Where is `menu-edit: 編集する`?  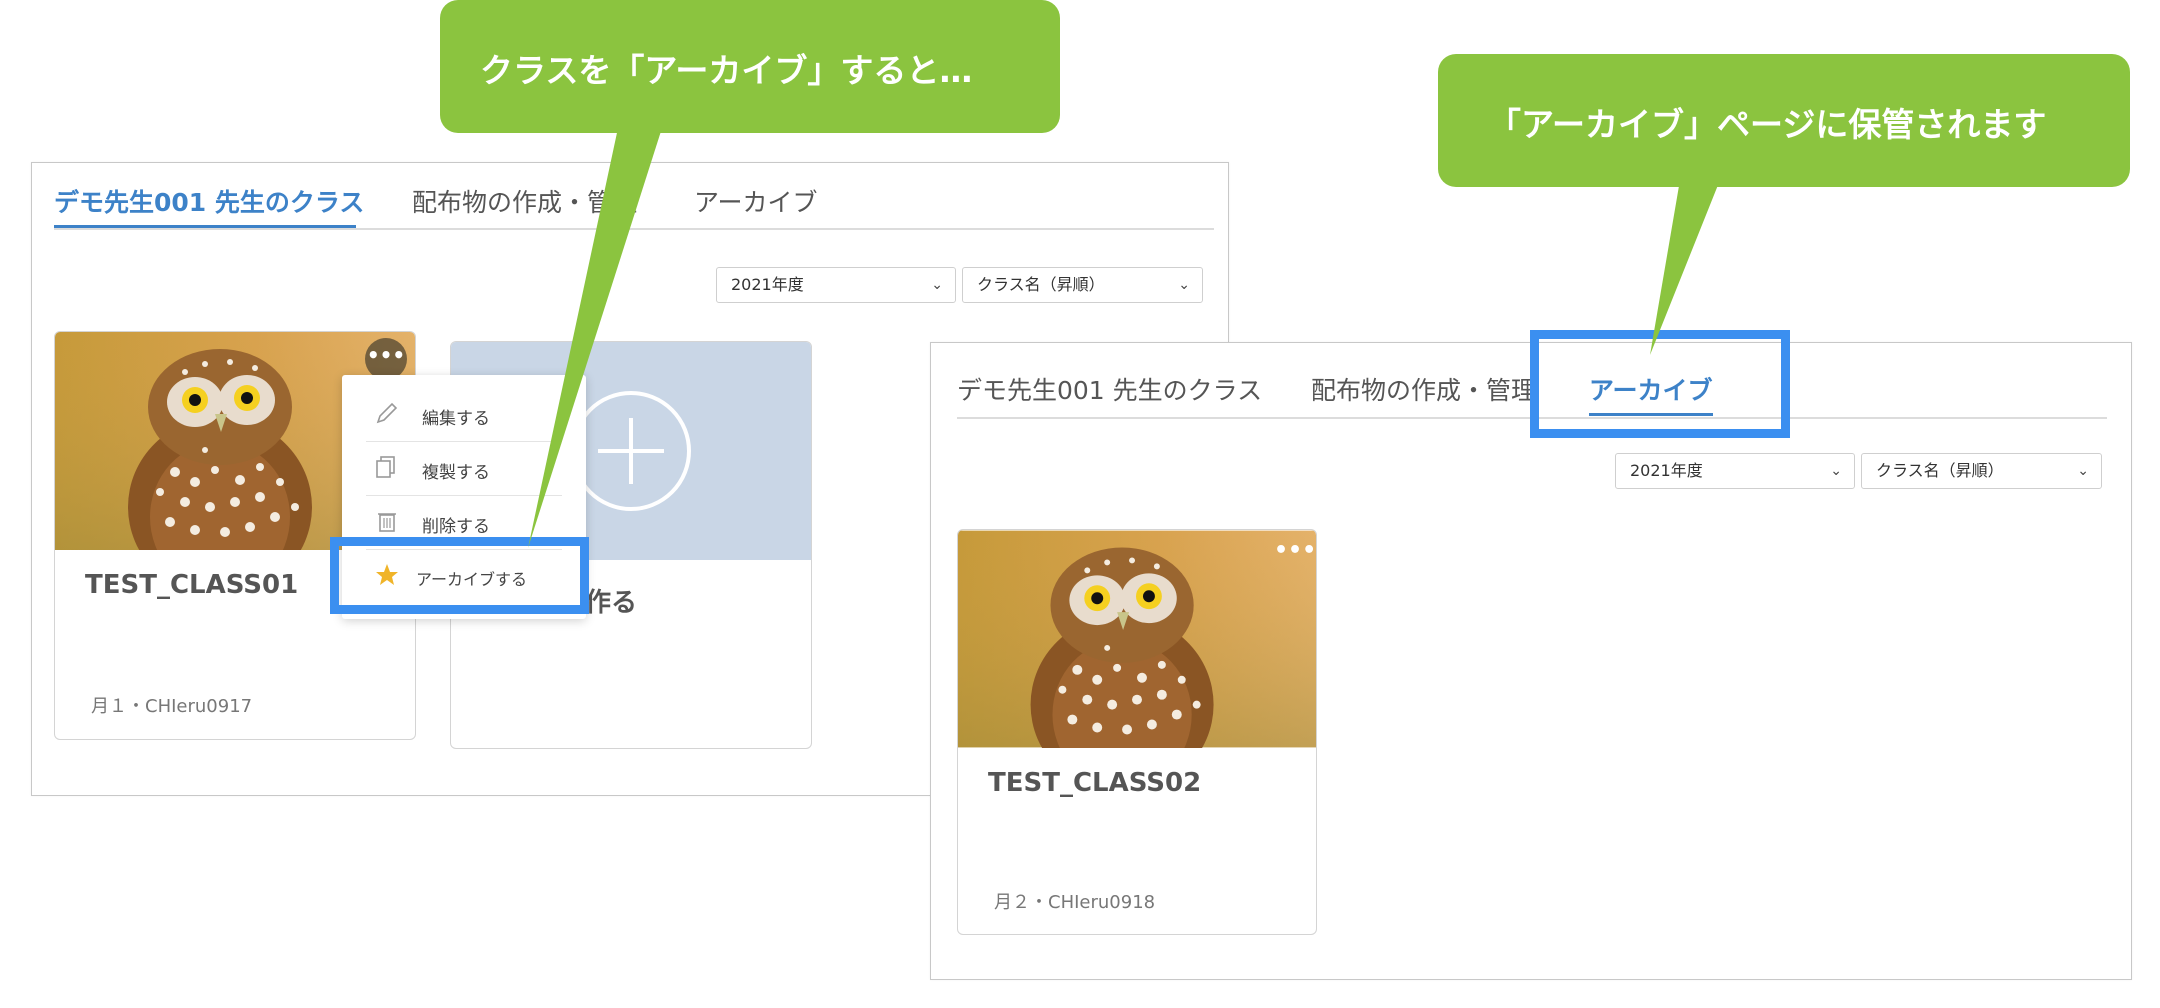 menu-edit: 編集する is located at coordinates (464, 414).